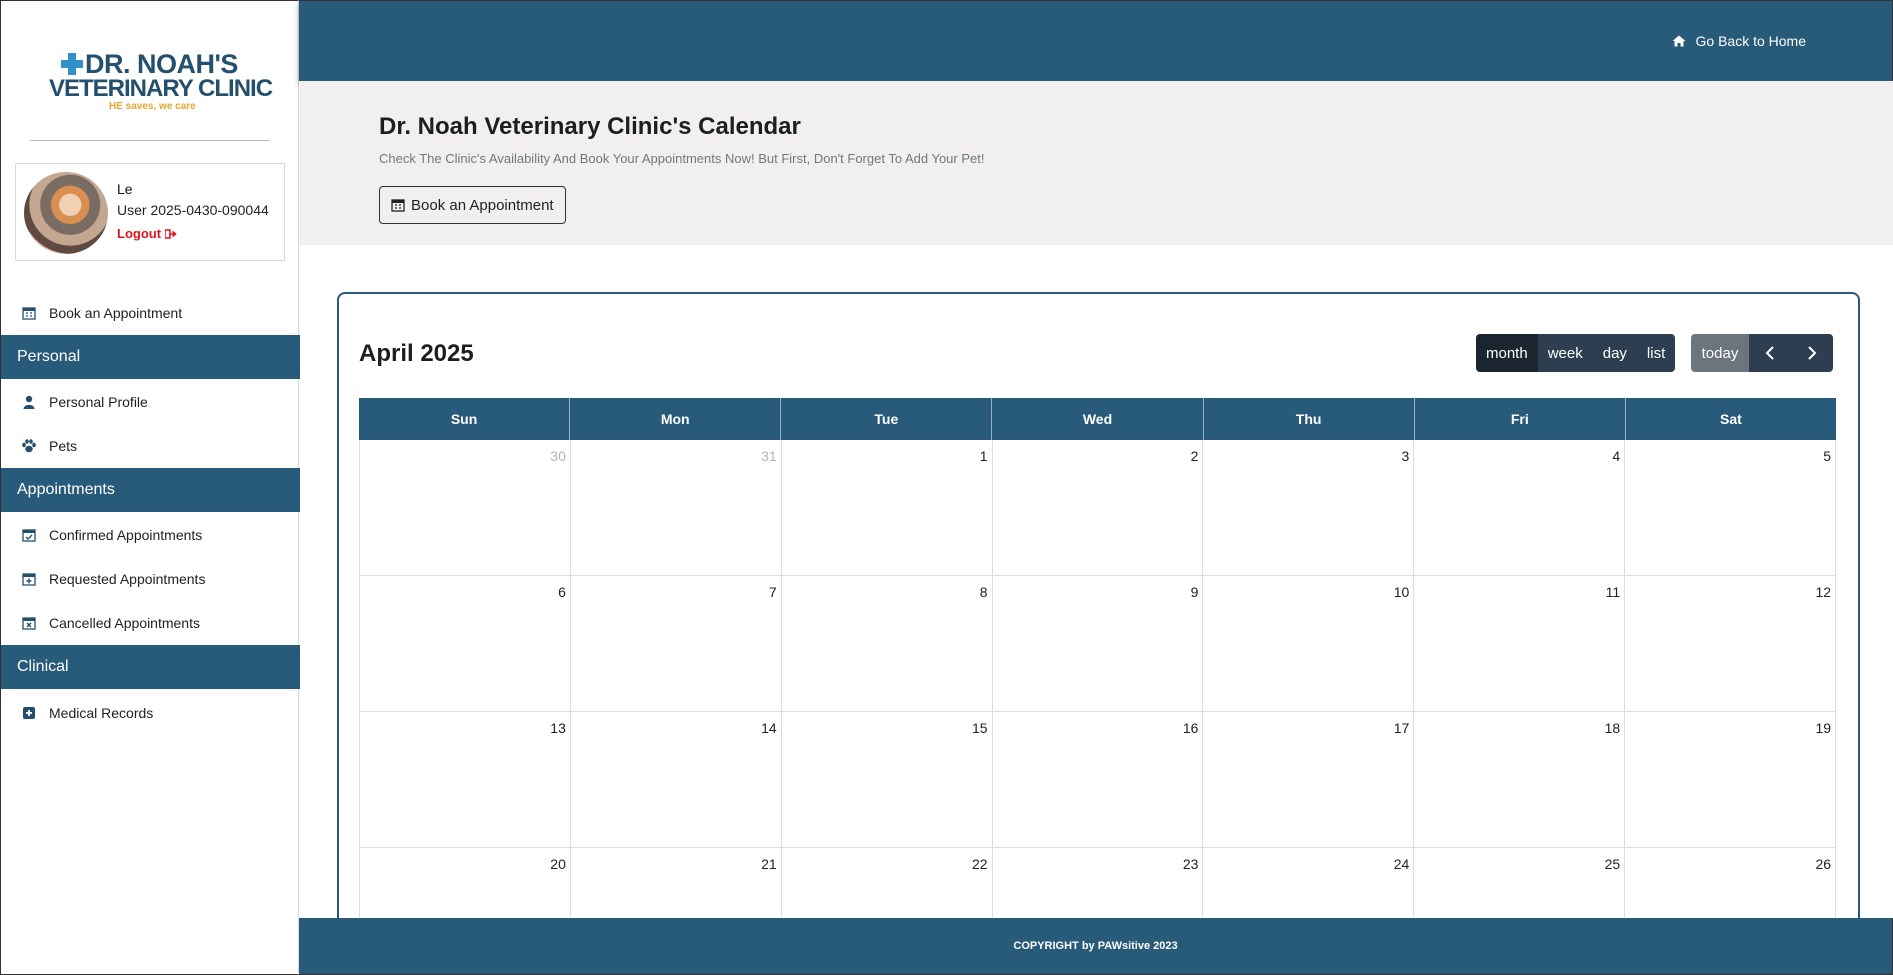  Describe the element at coordinates (472, 205) in the screenshot. I see `book-appointment-button: Book an Appointment` at that location.